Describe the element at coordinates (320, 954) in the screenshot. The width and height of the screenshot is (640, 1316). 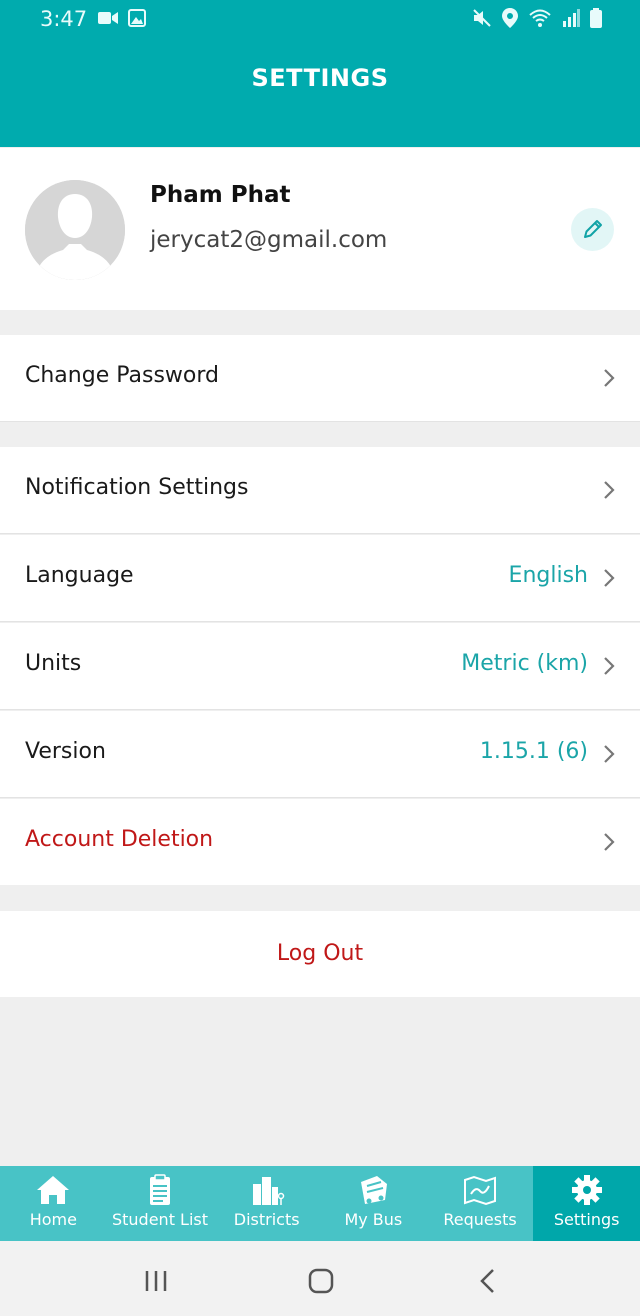
I see `logout-button: Log Out` at that location.